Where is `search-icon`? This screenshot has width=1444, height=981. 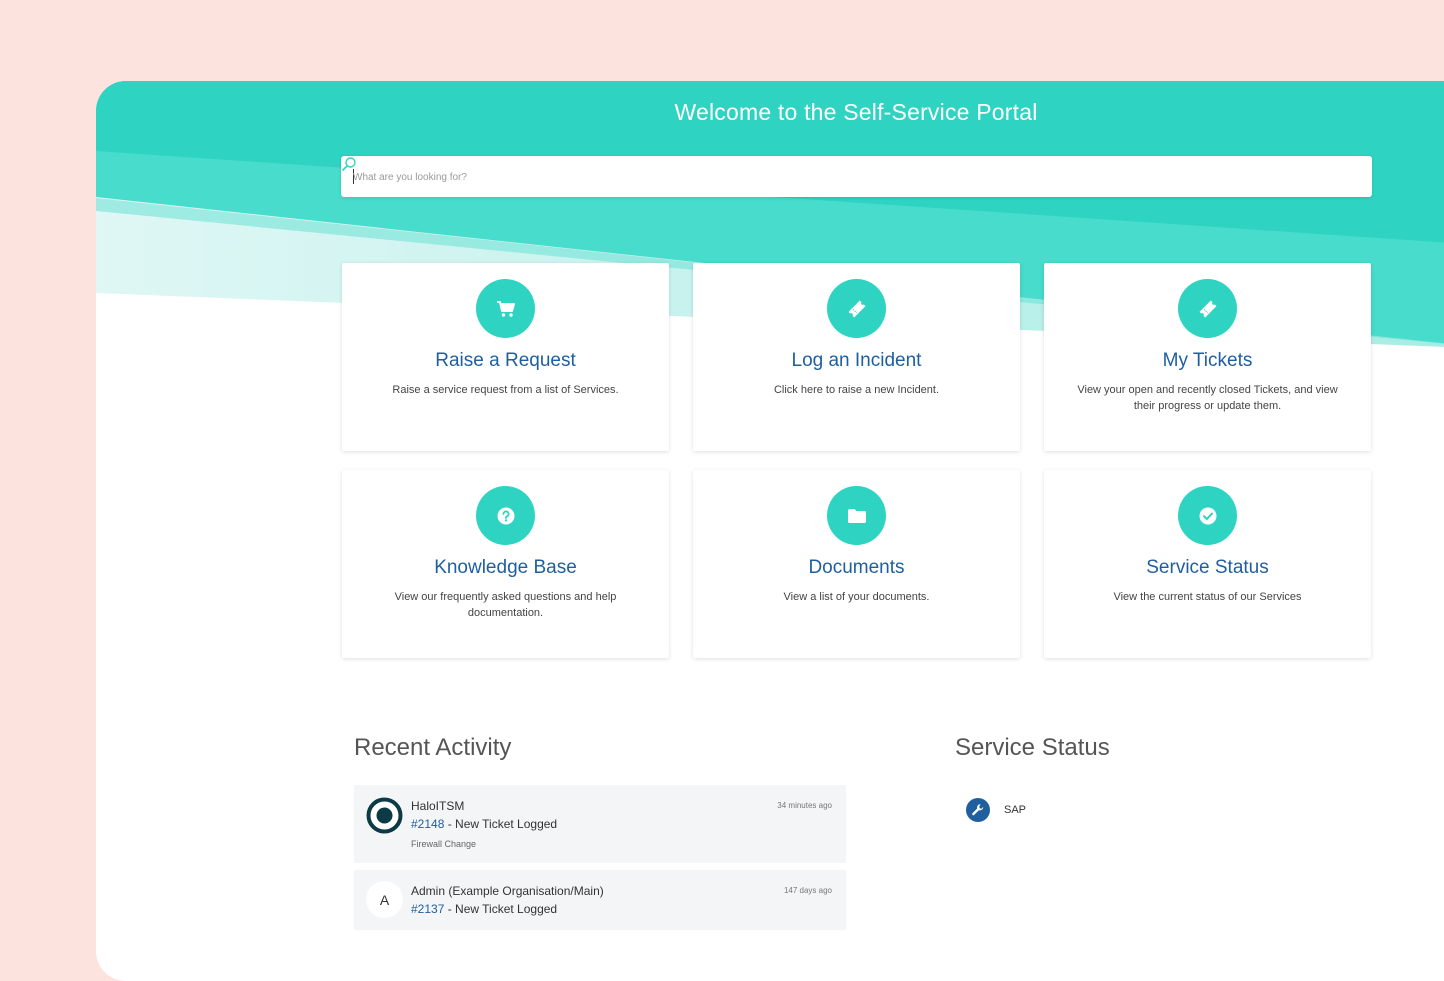 search-icon is located at coordinates (349, 164).